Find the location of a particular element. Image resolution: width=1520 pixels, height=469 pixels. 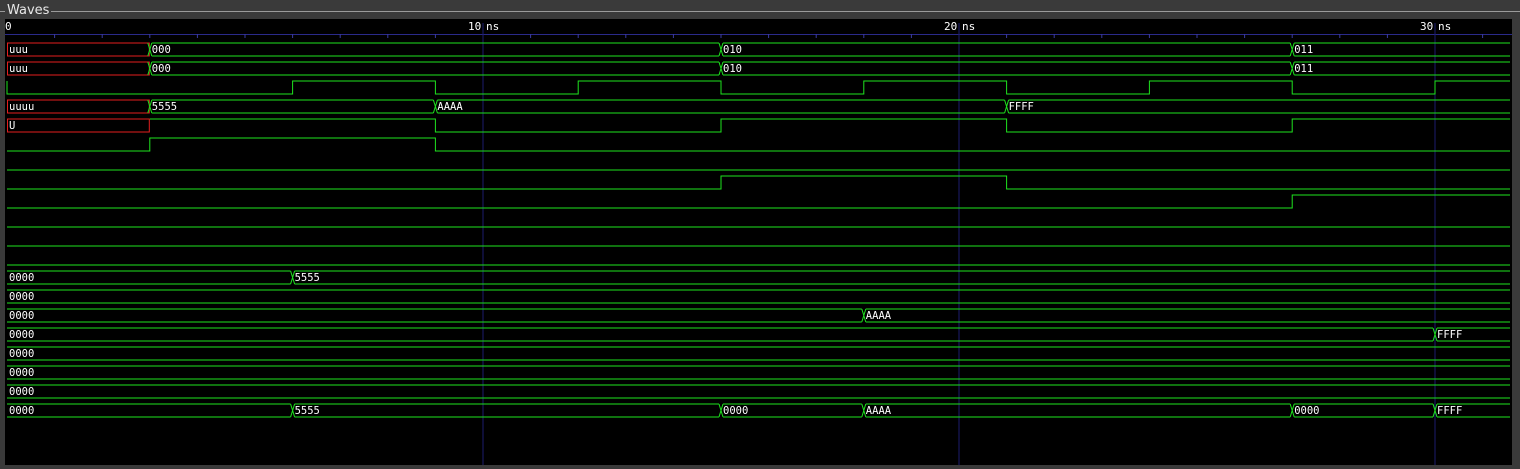

panel-title-rule is located at coordinates (760, 11).